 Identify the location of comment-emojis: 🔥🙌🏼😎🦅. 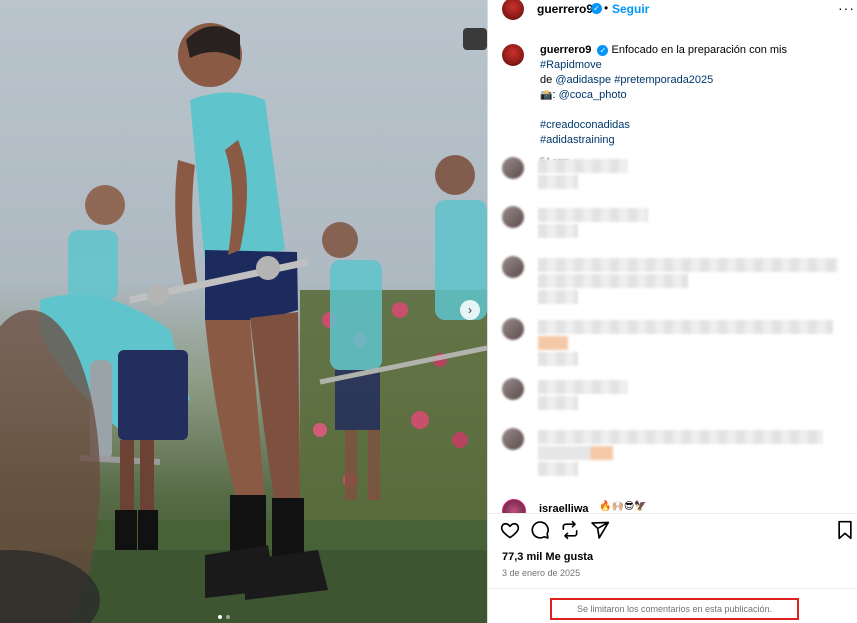
(623, 506).